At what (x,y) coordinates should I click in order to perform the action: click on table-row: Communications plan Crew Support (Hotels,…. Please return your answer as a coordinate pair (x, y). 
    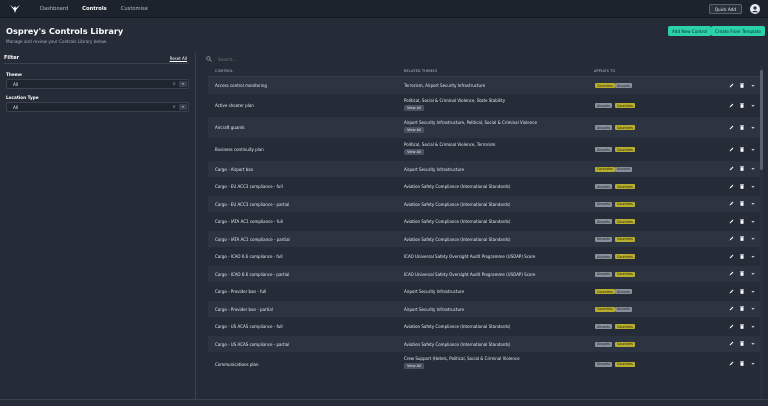
    Looking at the image, I should click on (484, 364).